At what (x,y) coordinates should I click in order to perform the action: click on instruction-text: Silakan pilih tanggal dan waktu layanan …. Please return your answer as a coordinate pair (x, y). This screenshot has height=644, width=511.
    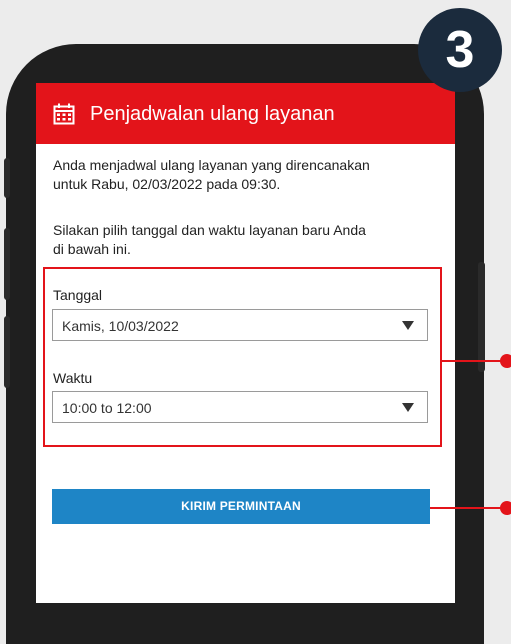
    Looking at the image, I should click on (209, 240).